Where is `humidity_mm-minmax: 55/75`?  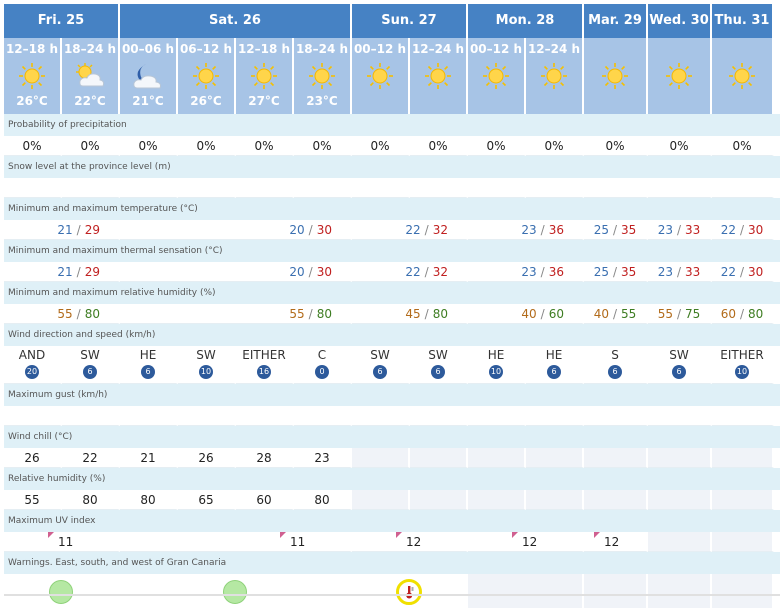
humidity_mm-minmax: 55/75 is located at coordinates (680, 314).